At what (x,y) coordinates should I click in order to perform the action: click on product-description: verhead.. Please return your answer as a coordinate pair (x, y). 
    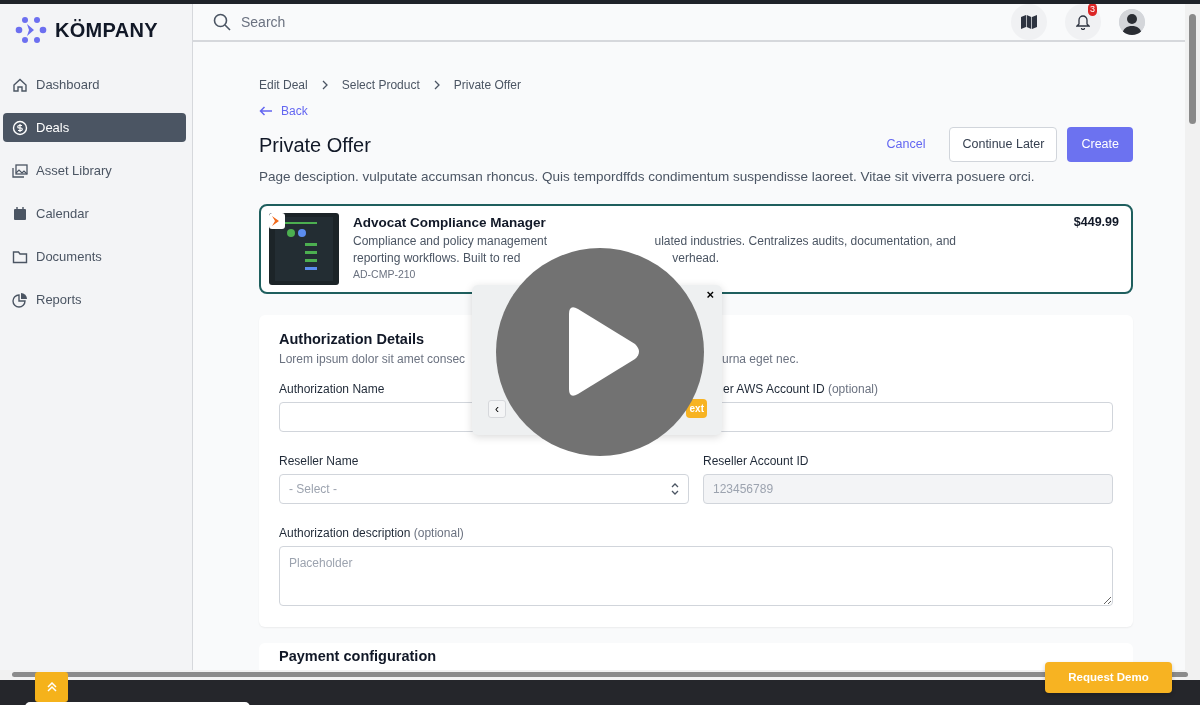
    Looking at the image, I should click on (695, 258).